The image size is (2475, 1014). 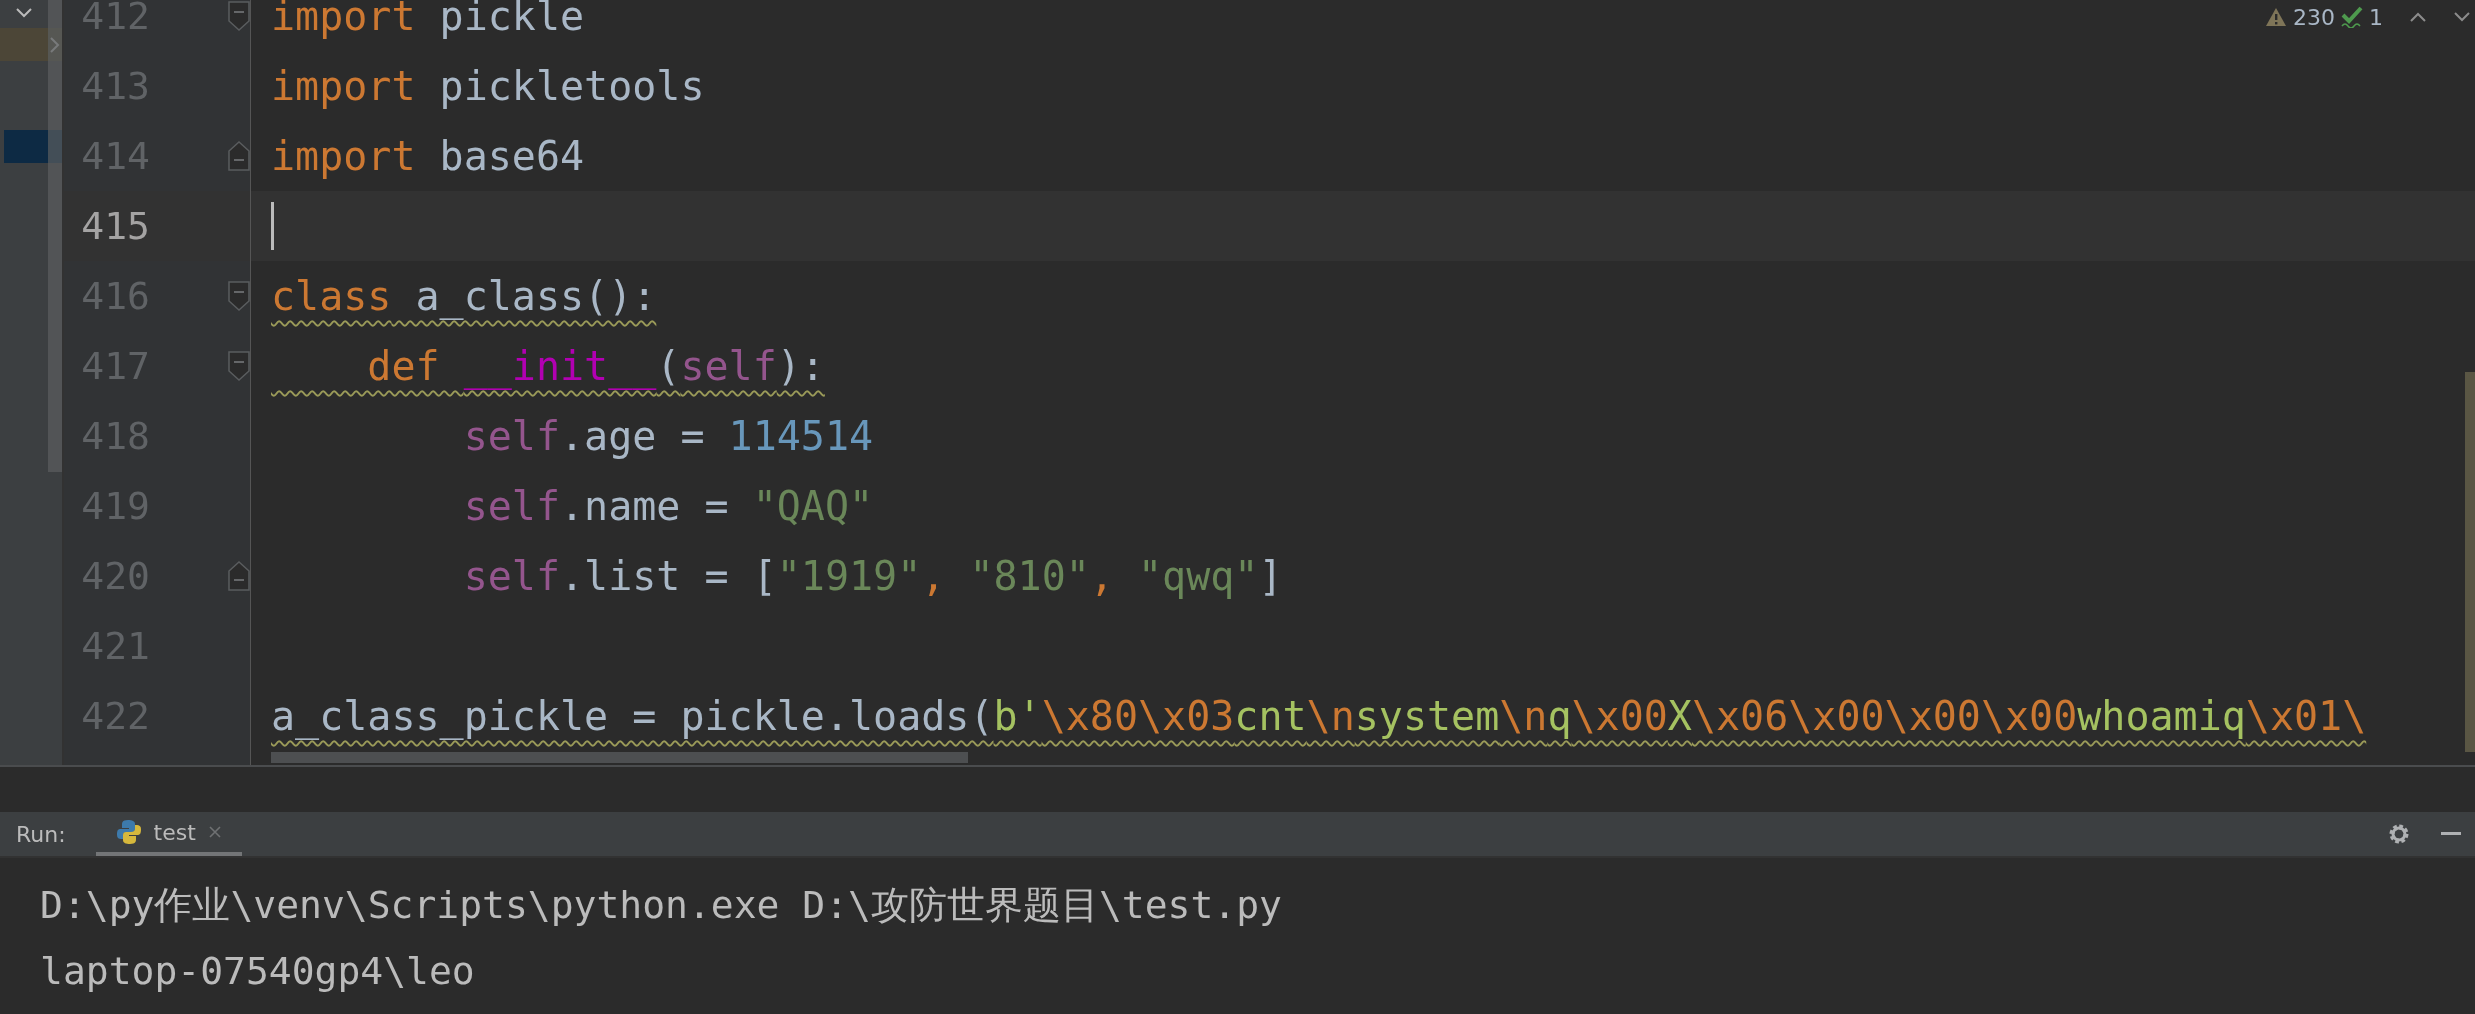 What do you see at coordinates (2352, 17) in the screenshot?
I see `checkmark-icon` at bounding box center [2352, 17].